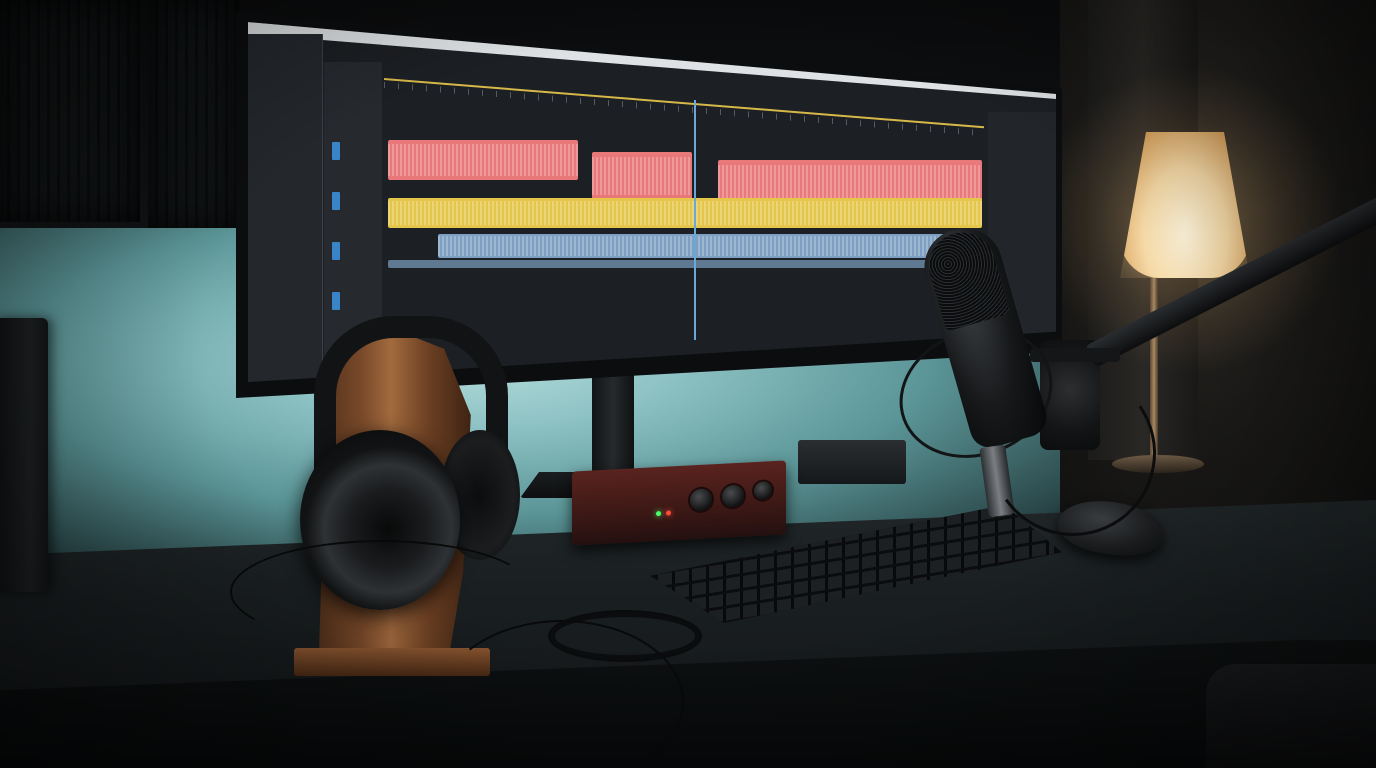 The height and width of the screenshot is (768, 1376). What do you see at coordinates (285, 208) in the screenshot?
I see `daw-browser-panel` at bounding box center [285, 208].